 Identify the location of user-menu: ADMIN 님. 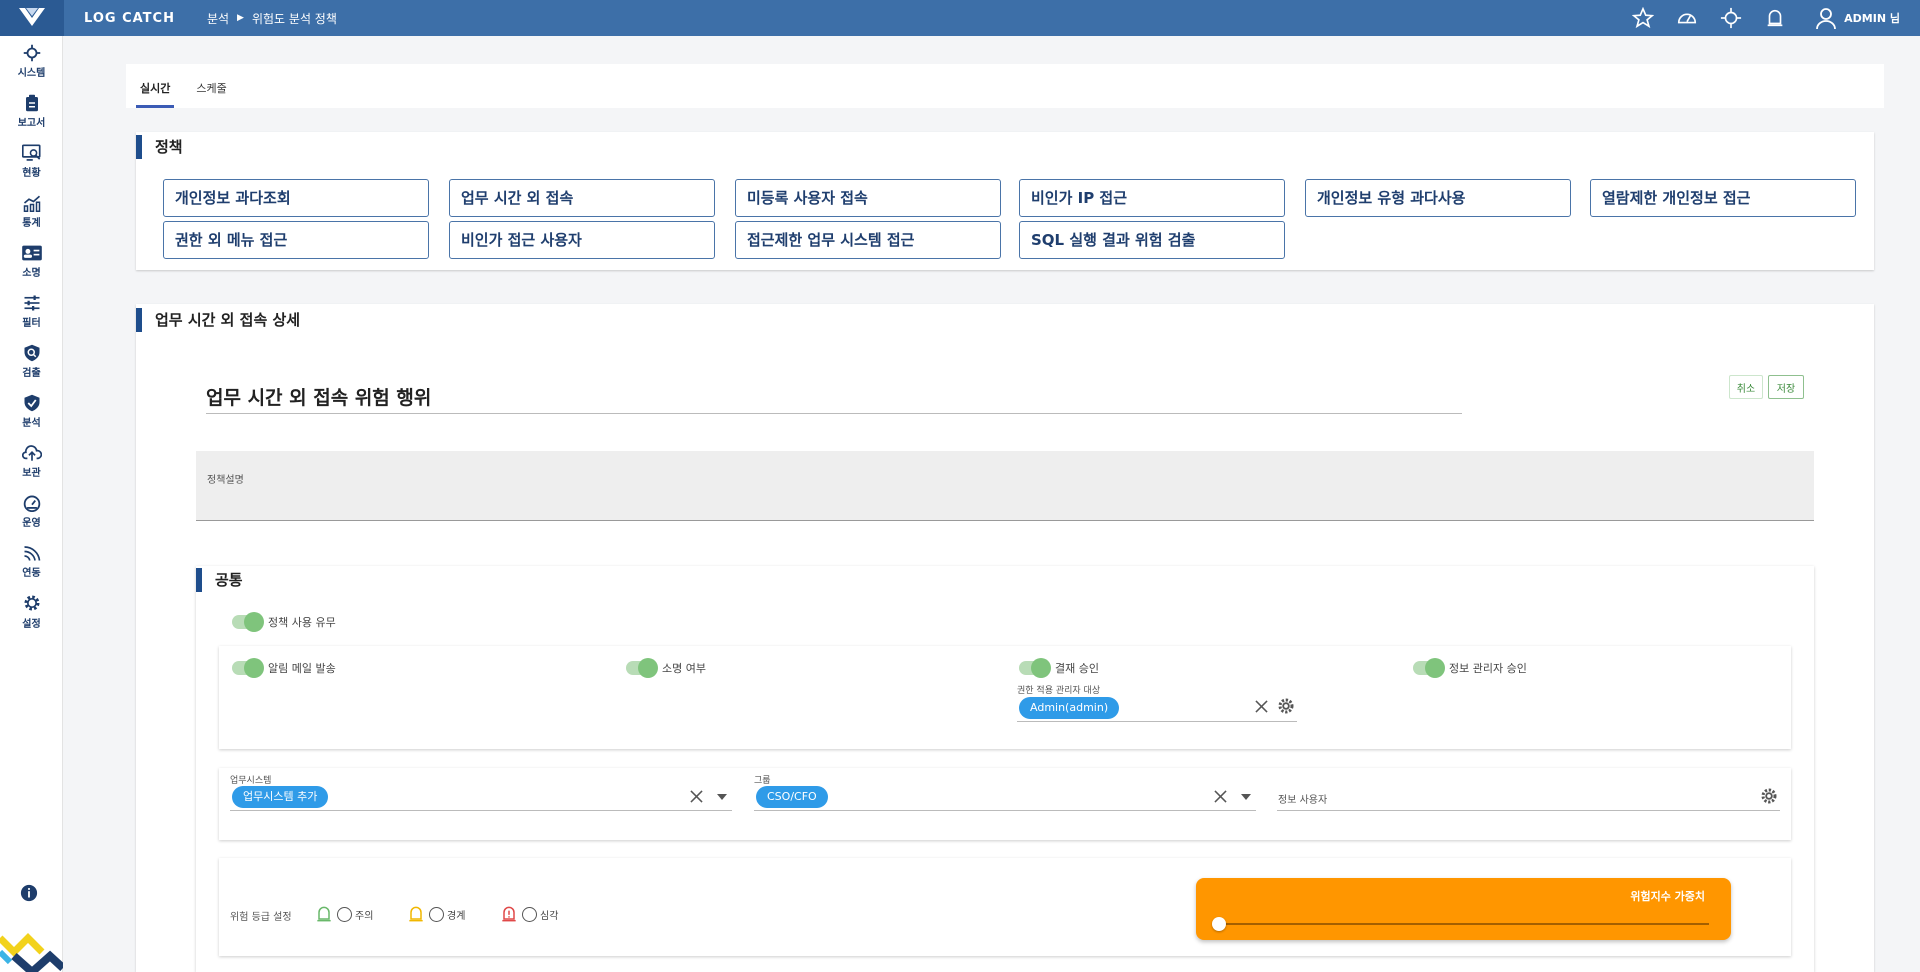
(1857, 18).